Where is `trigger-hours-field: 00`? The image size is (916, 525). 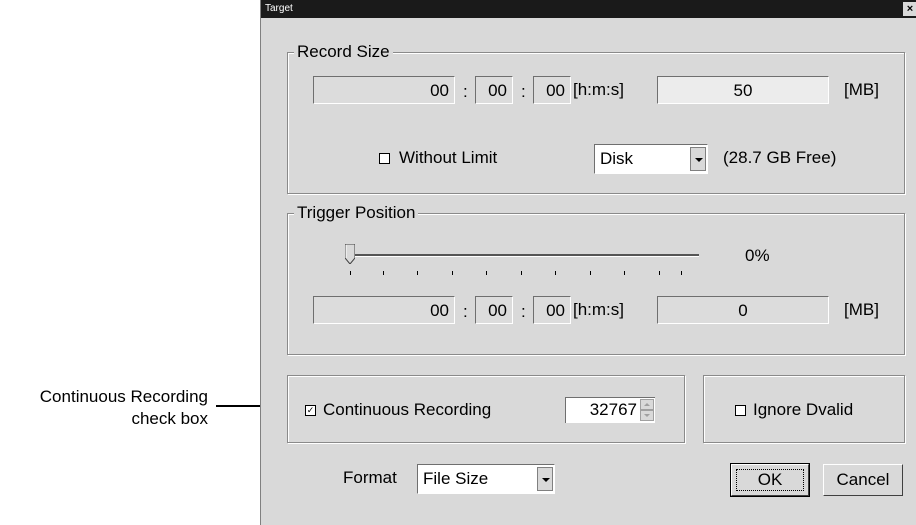 trigger-hours-field: 00 is located at coordinates (384, 310).